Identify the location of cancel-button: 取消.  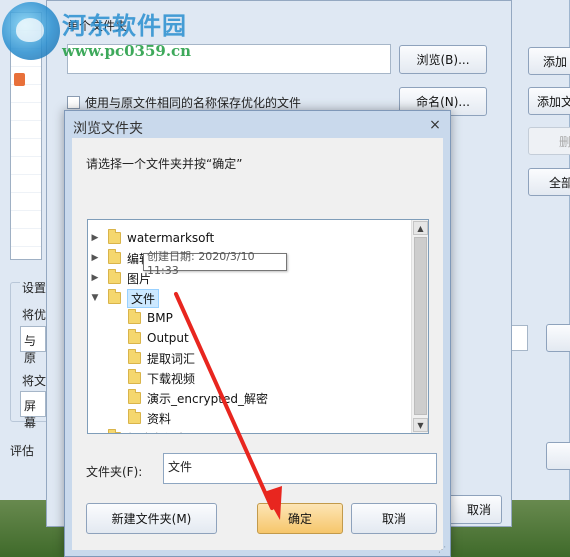
(394, 518).